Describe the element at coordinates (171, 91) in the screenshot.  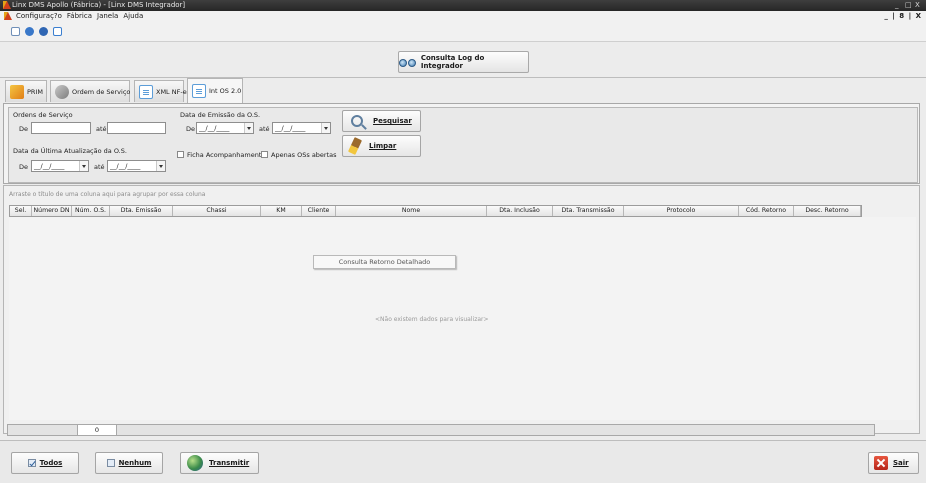
I see `tab-xml-label: XML NF-e` at that location.